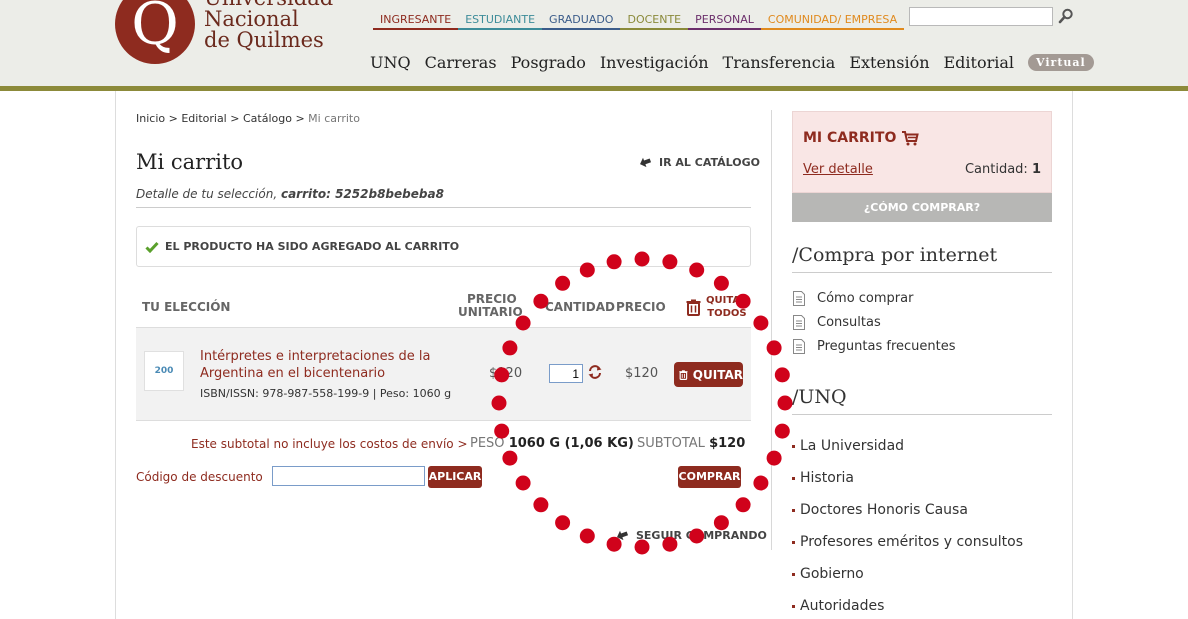  Describe the element at coordinates (911, 138) in the screenshot. I see `cart-icon` at that location.